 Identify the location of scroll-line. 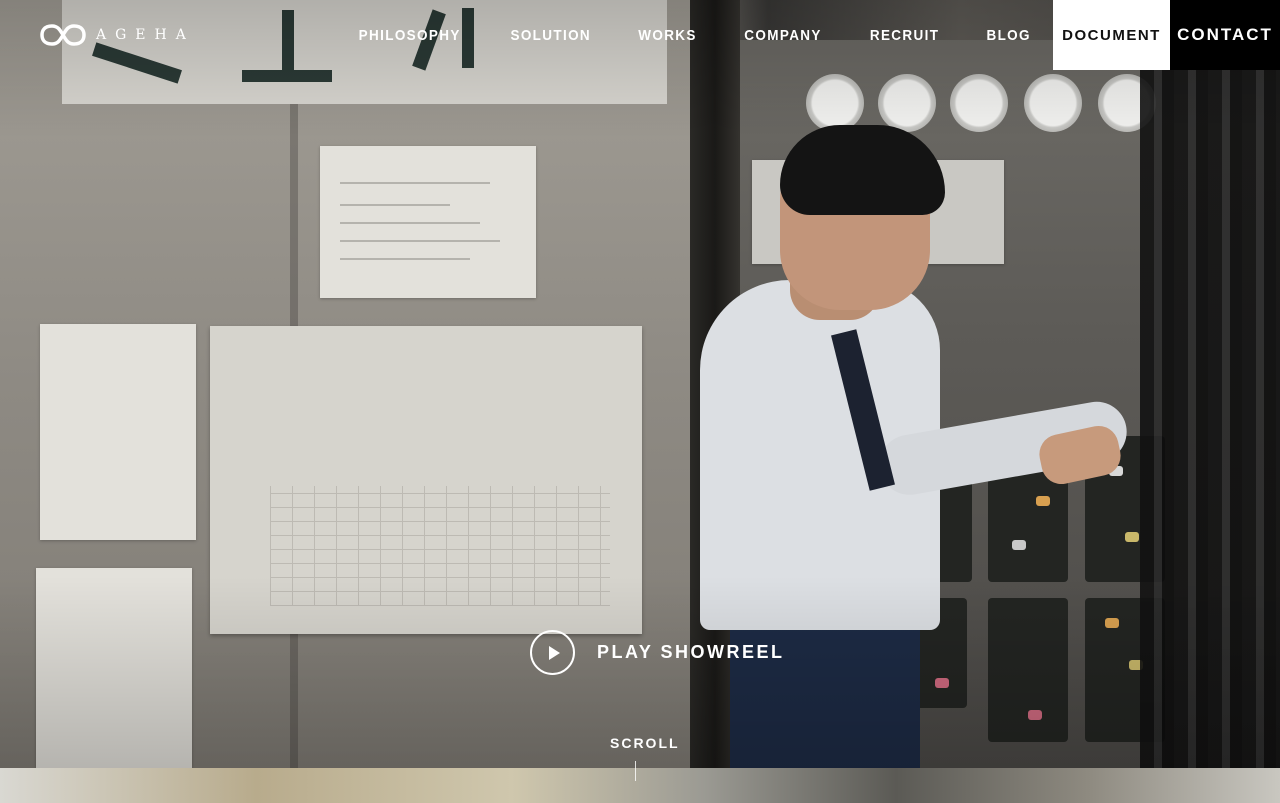
(635, 771).